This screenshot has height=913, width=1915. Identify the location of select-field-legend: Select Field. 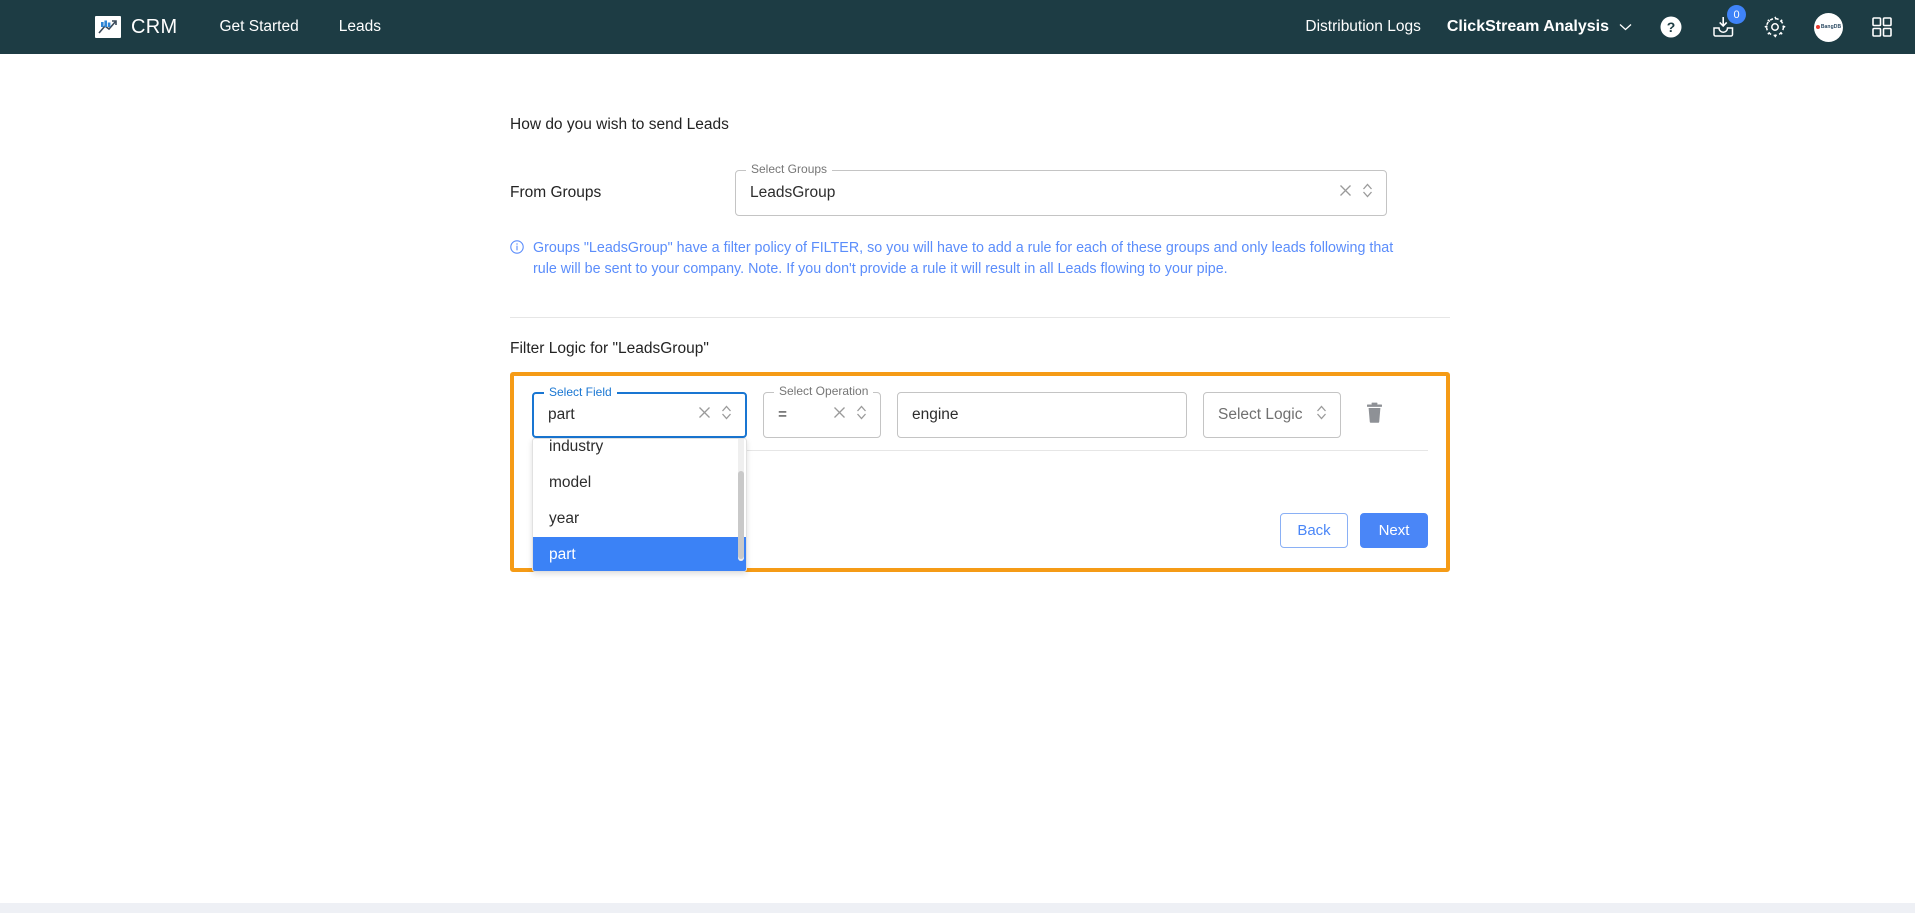
(580, 392).